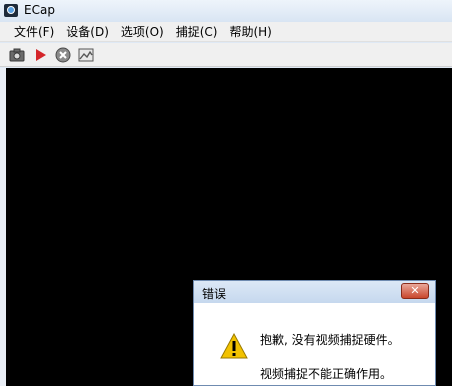  I want to click on menu-help: 帮助(H), so click(250, 32).